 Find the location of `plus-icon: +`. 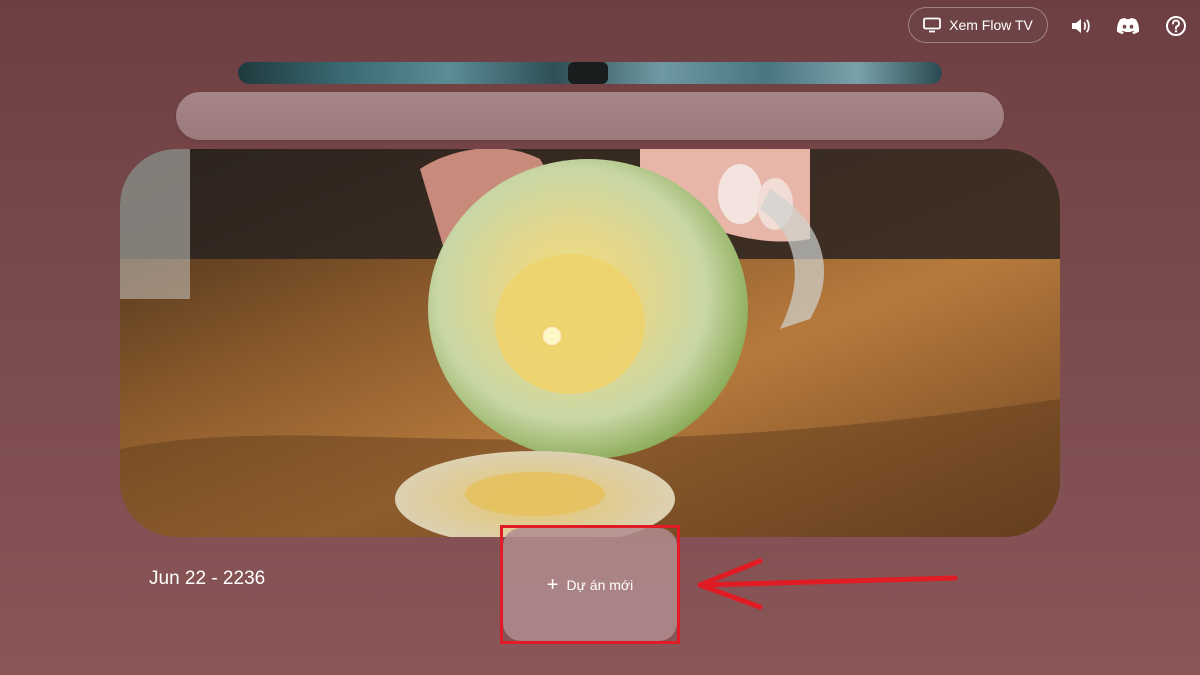

plus-icon: + is located at coordinates (552, 584).